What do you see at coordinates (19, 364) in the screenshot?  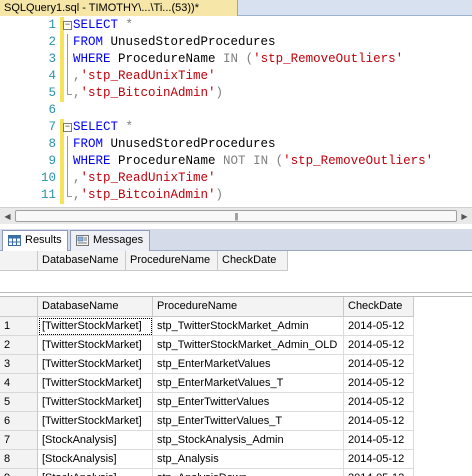 I see `row-header: 3` at bounding box center [19, 364].